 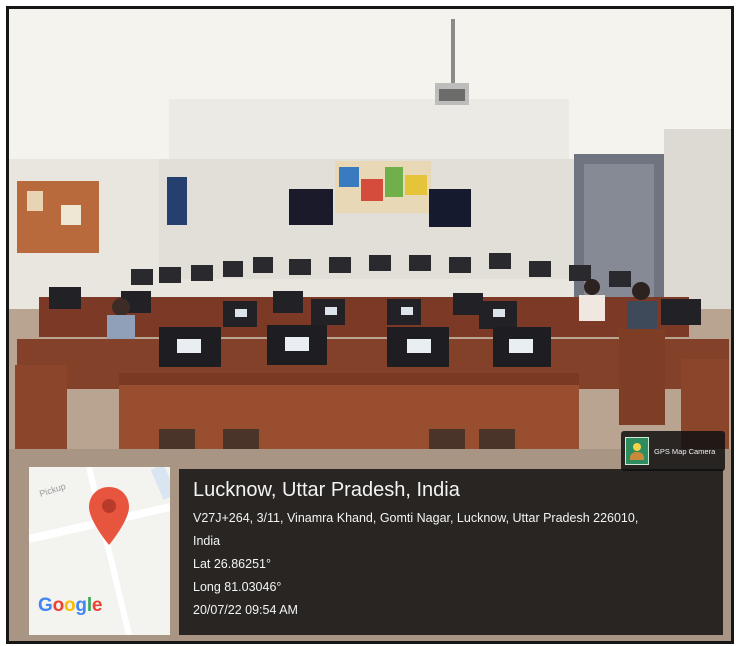 What do you see at coordinates (207, 541) in the screenshot?
I see `address-line-2: India` at bounding box center [207, 541].